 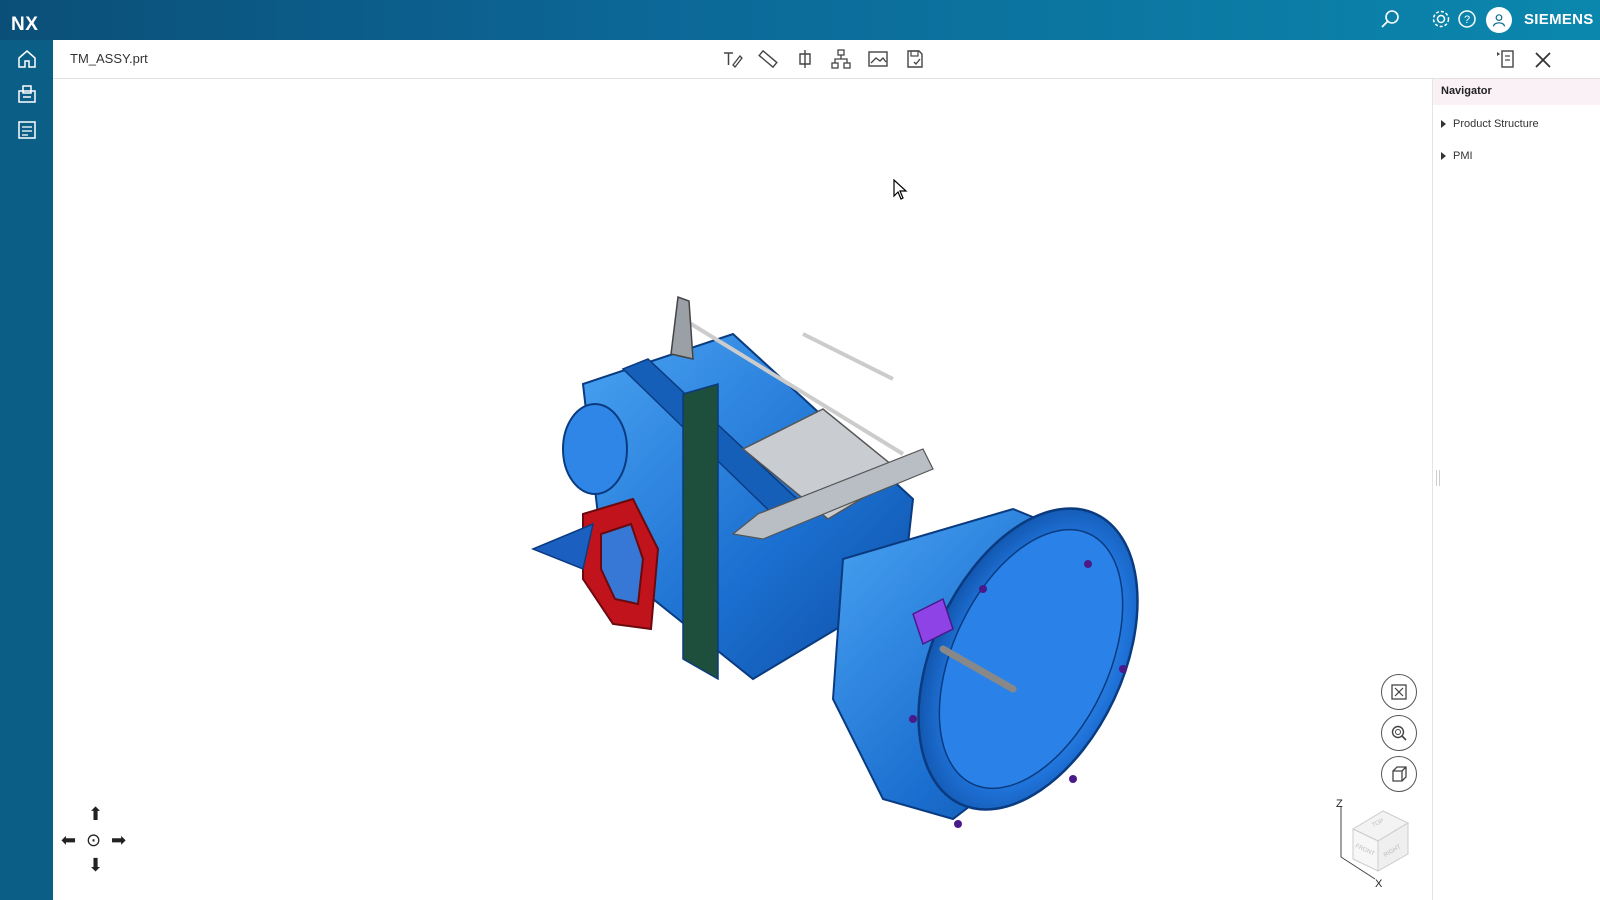 I want to click on report-icon, so click(x=27, y=130).